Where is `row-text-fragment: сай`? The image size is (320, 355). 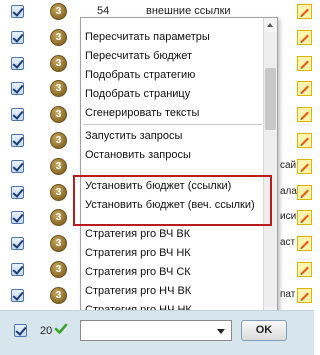
row-text-fragment: сай is located at coordinates (288, 165).